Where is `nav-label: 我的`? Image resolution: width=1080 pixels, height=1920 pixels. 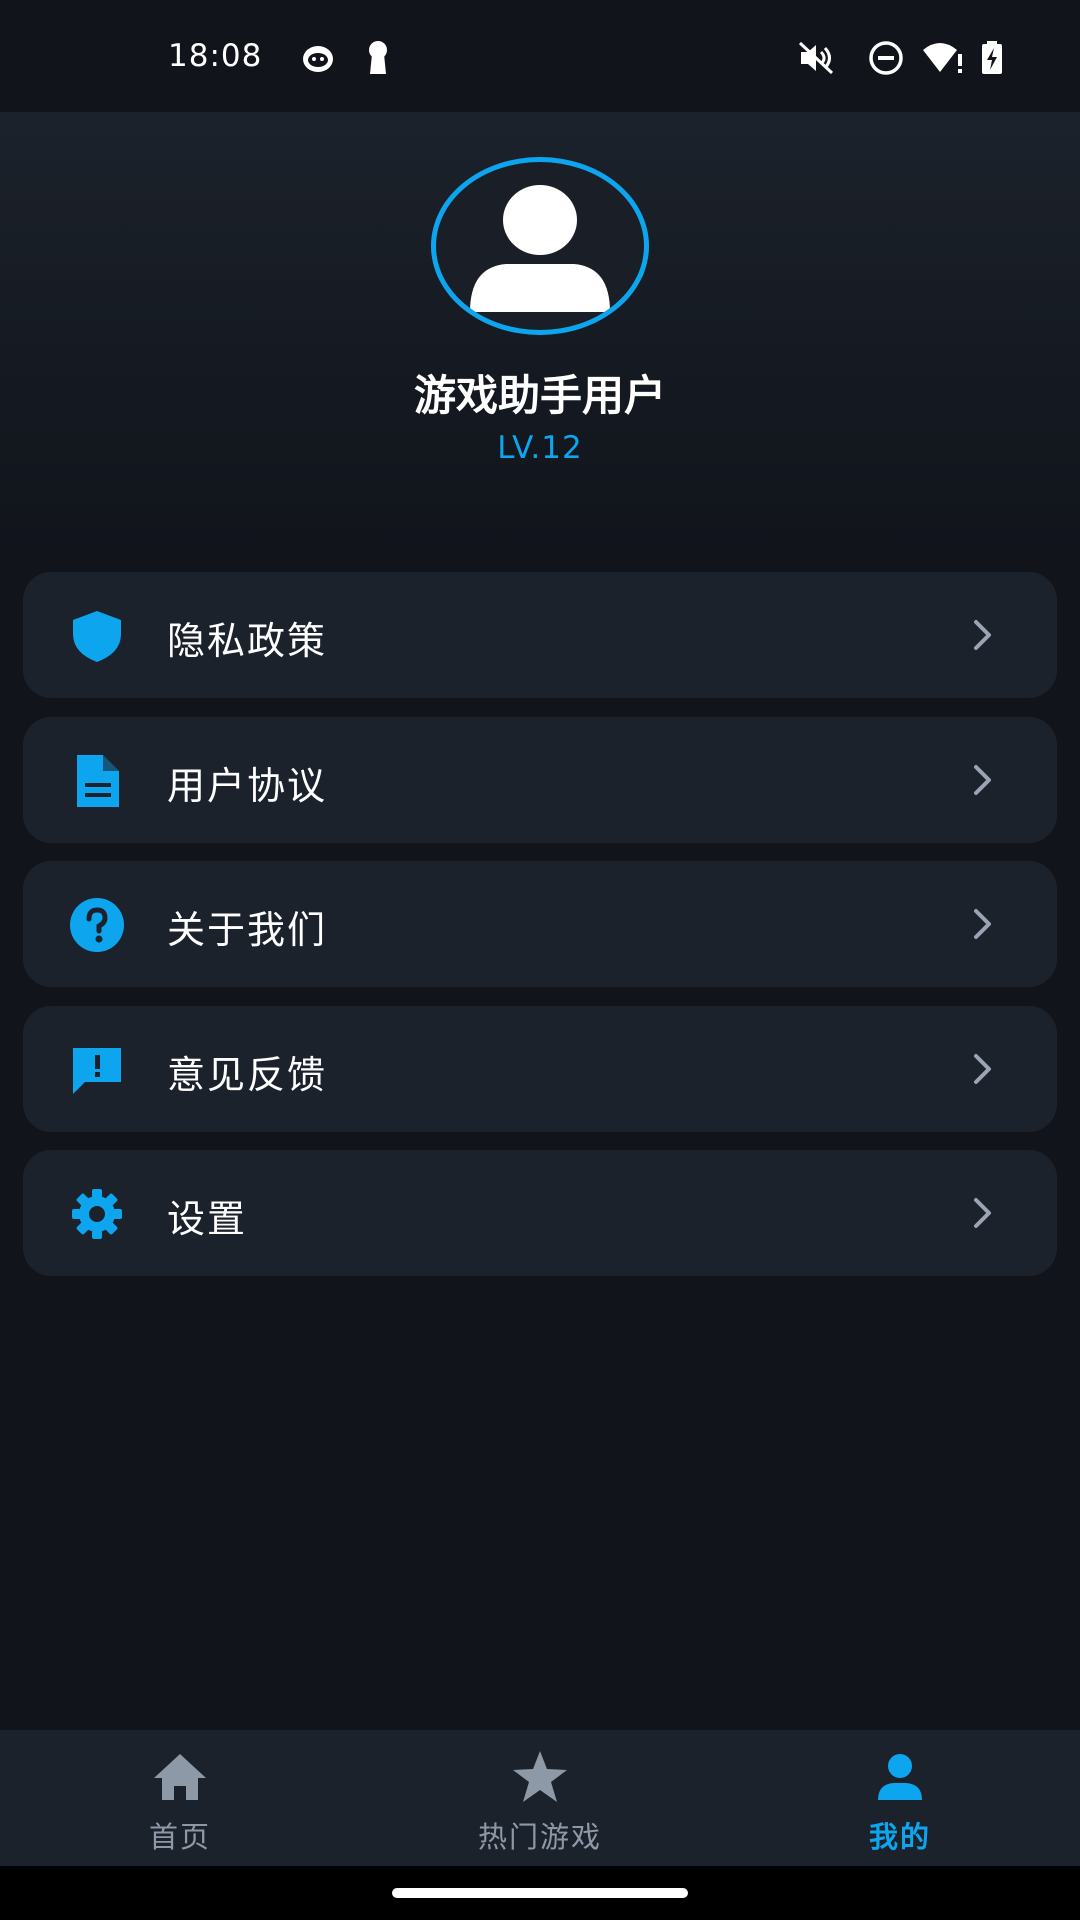 nav-label: 我的 is located at coordinates (899, 1837).